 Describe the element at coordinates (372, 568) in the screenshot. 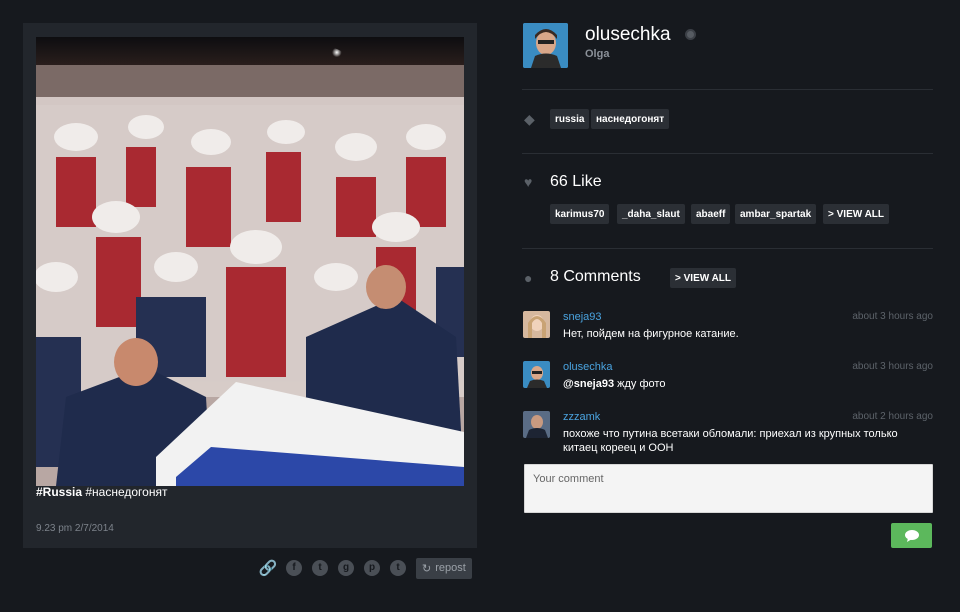

I see `pinterest-icon: p` at that location.